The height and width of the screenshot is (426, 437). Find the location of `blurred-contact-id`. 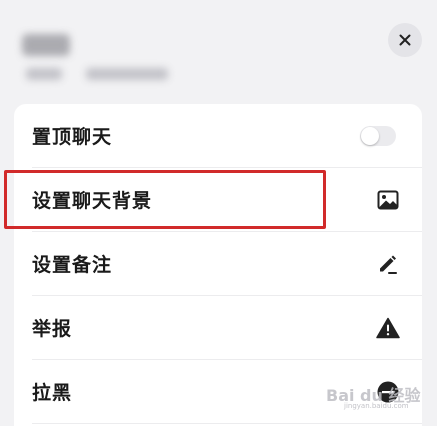

blurred-contact-id is located at coordinates (127, 74).